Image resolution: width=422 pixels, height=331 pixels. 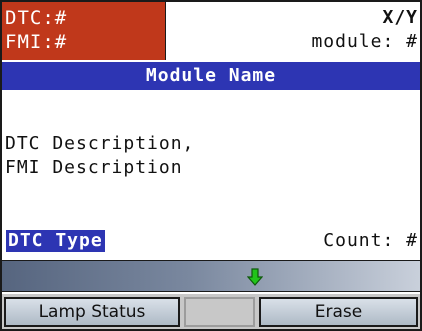 What do you see at coordinates (293, 31) in the screenshot?
I see `header-info: X/Y module: #` at bounding box center [293, 31].